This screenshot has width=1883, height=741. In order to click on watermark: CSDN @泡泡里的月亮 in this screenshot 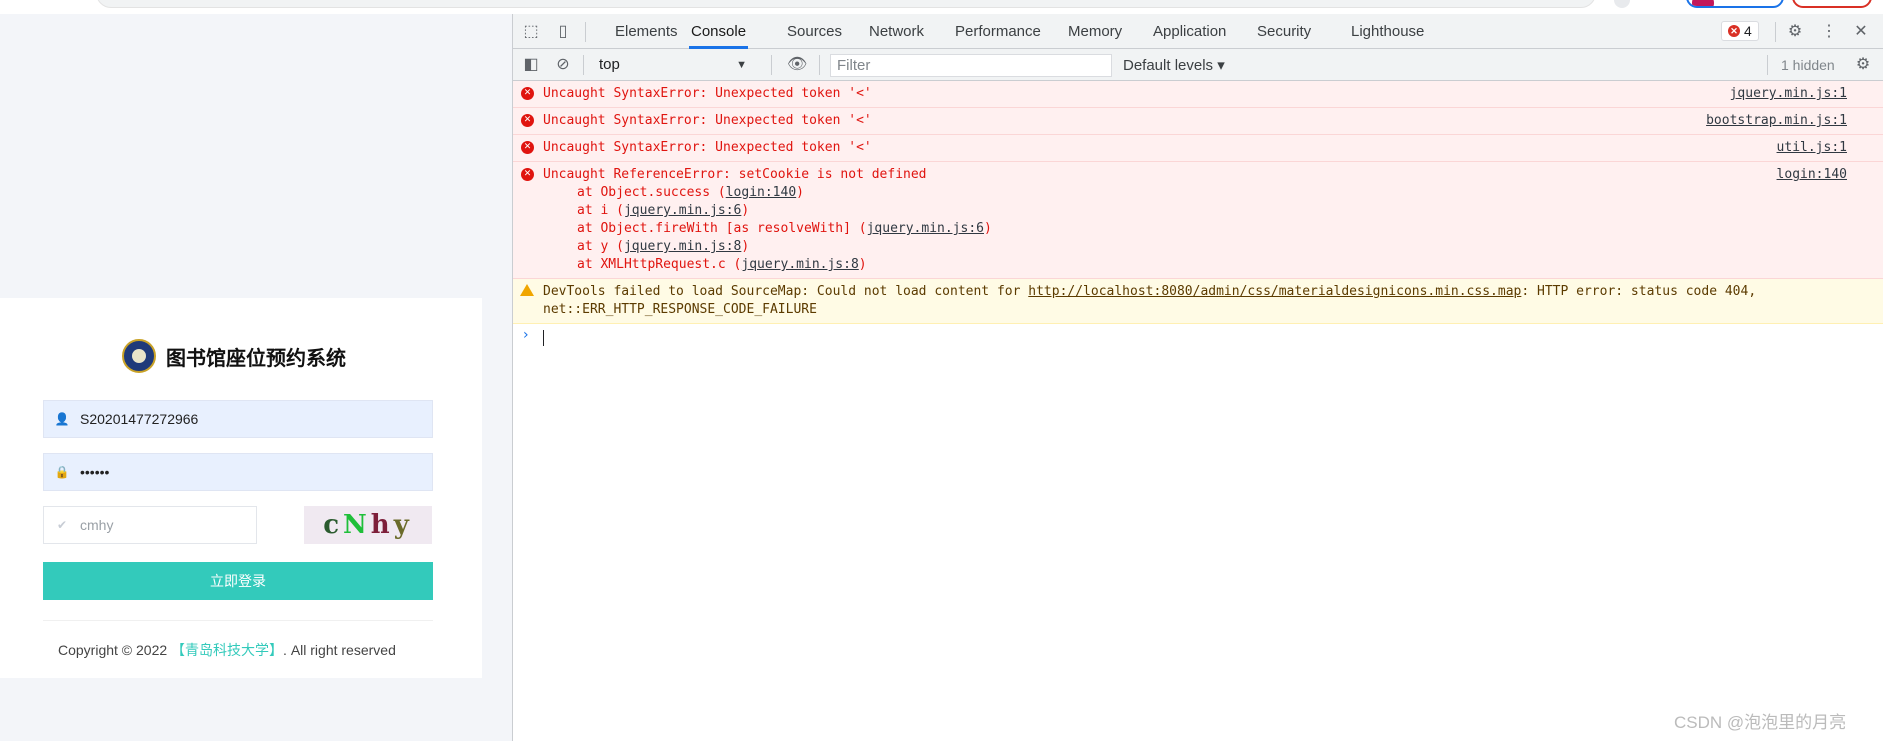, I will do `click(1760, 722)`.